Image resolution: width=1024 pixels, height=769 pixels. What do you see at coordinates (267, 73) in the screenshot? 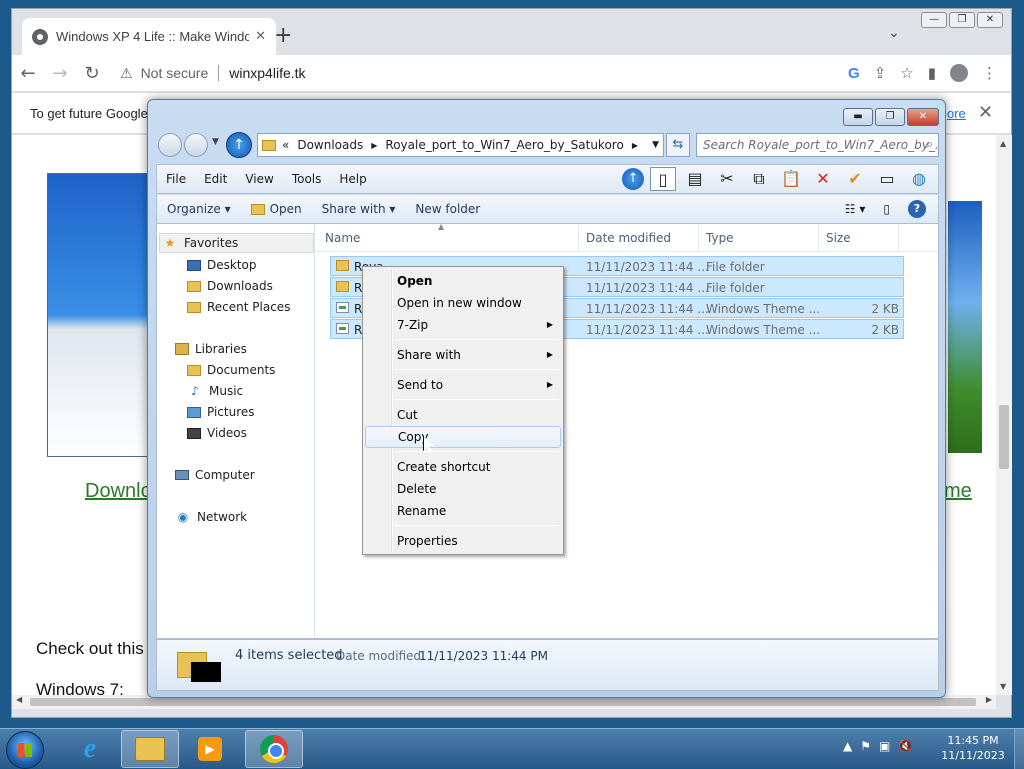
I see `url-text: winxp4life.tk` at bounding box center [267, 73].